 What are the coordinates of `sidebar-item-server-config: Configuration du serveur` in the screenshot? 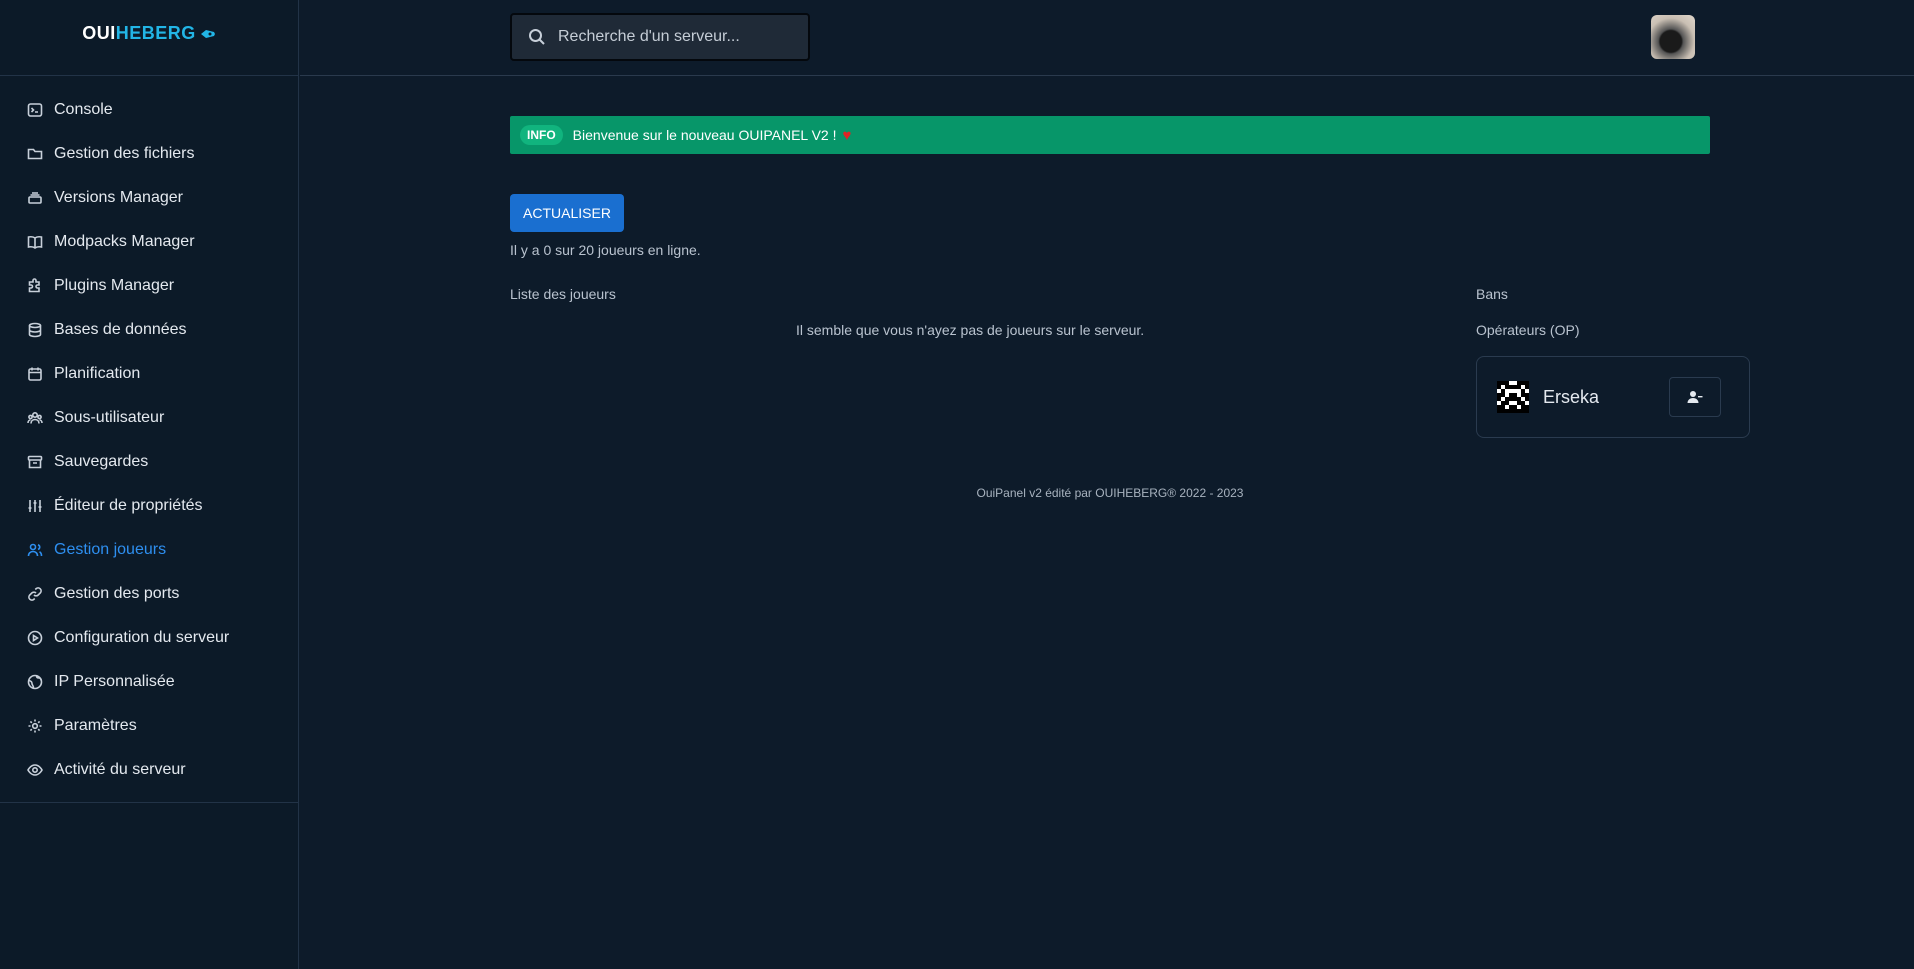 It's located at (149, 638).